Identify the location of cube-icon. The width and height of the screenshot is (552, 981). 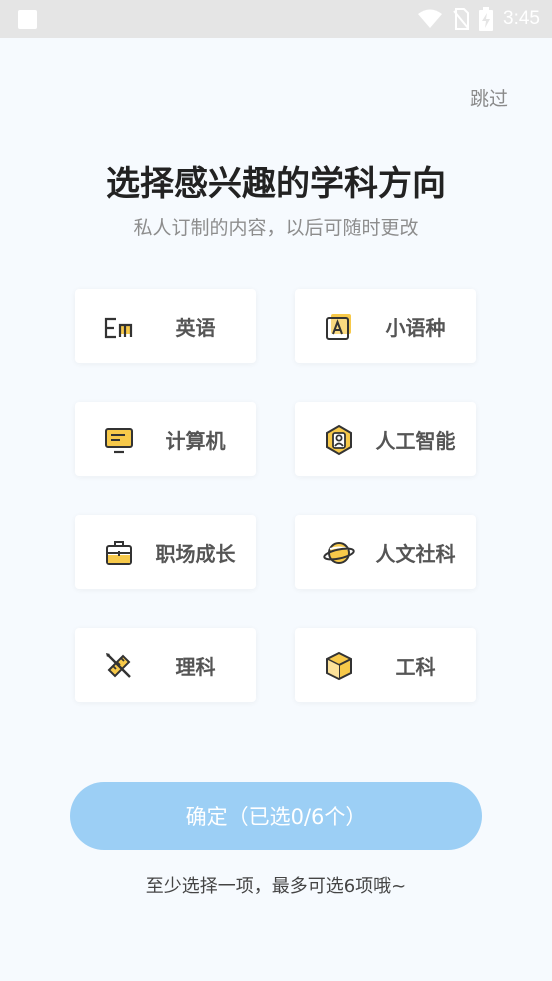
(339, 666).